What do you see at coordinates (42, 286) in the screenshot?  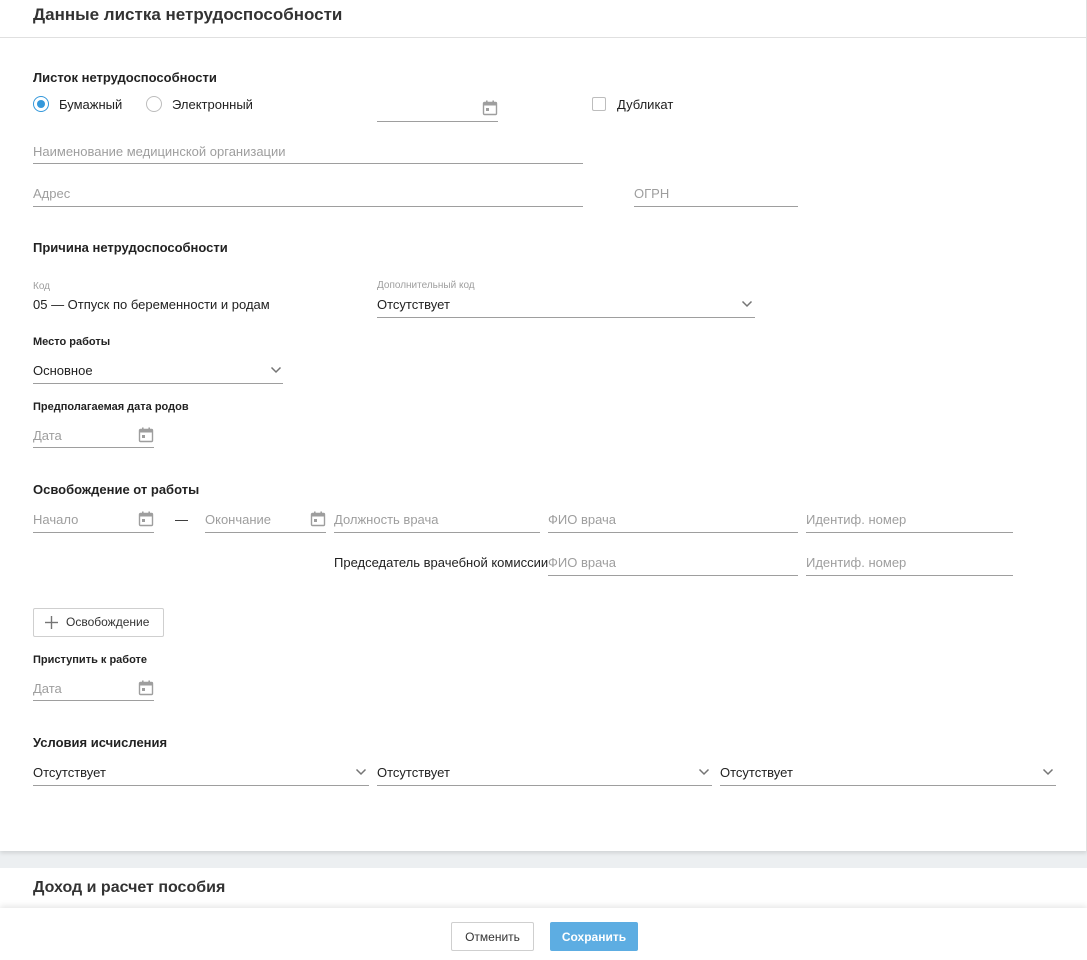 I see `code-label: Код` at bounding box center [42, 286].